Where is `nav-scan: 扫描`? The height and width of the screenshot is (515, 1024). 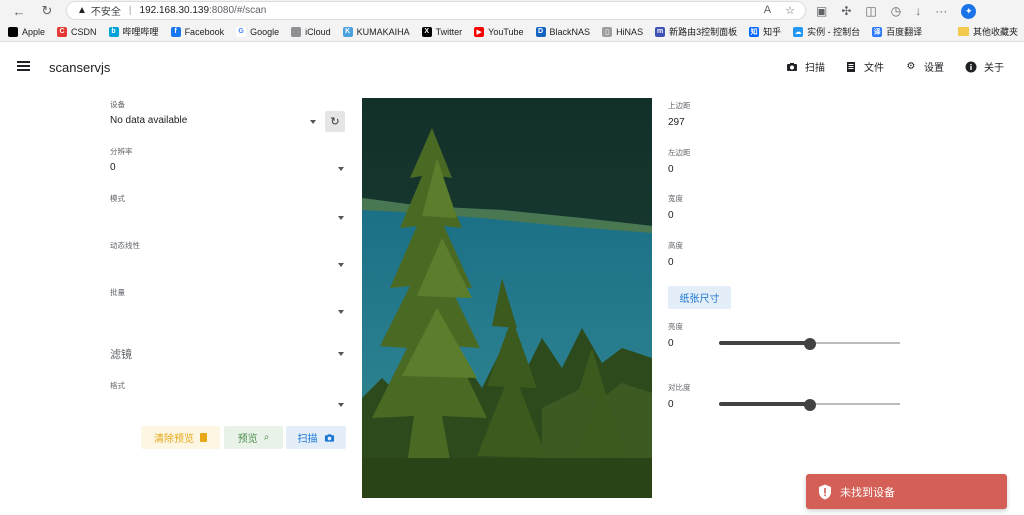
nav-scan: 扫描 is located at coordinates (805, 66).